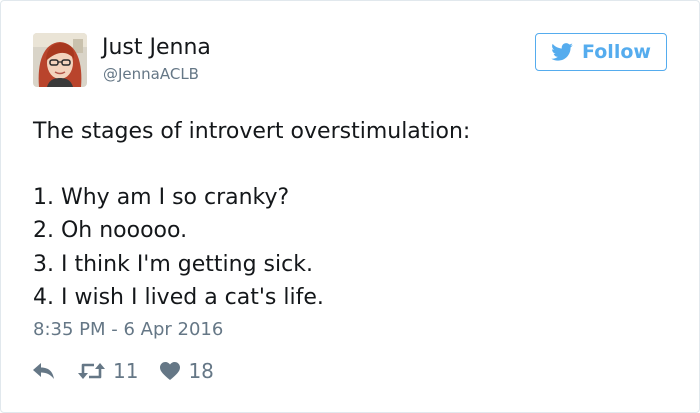 This screenshot has width=700, height=413. I want to click on reply-arrow-icon, so click(44, 371).